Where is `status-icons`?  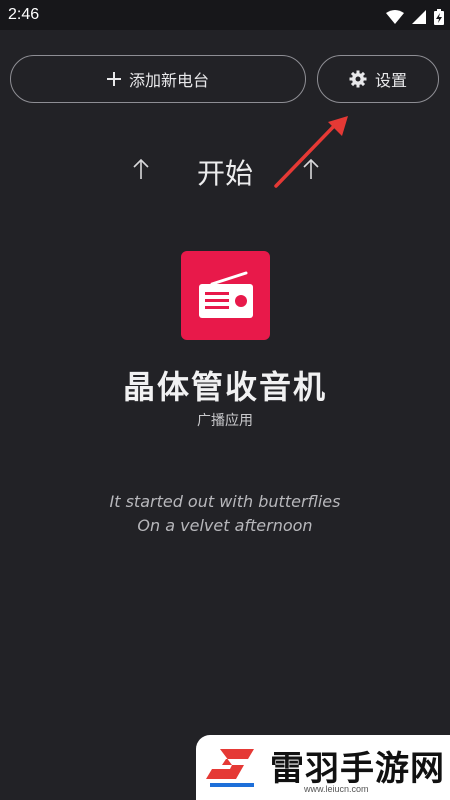 status-icons is located at coordinates (413, 15).